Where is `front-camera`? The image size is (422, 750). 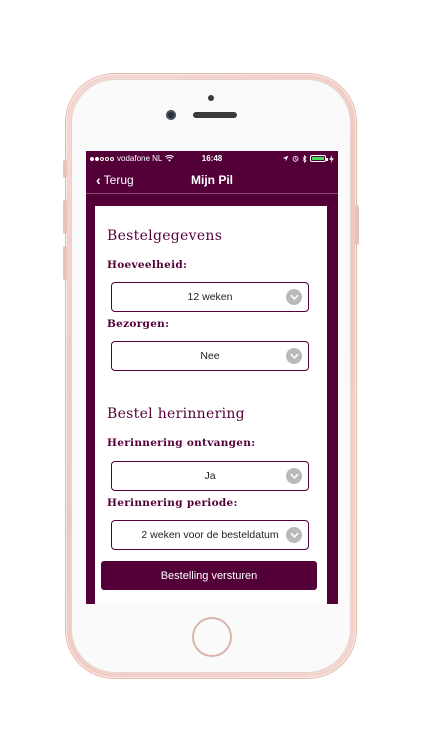 front-camera is located at coordinates (171, 115).